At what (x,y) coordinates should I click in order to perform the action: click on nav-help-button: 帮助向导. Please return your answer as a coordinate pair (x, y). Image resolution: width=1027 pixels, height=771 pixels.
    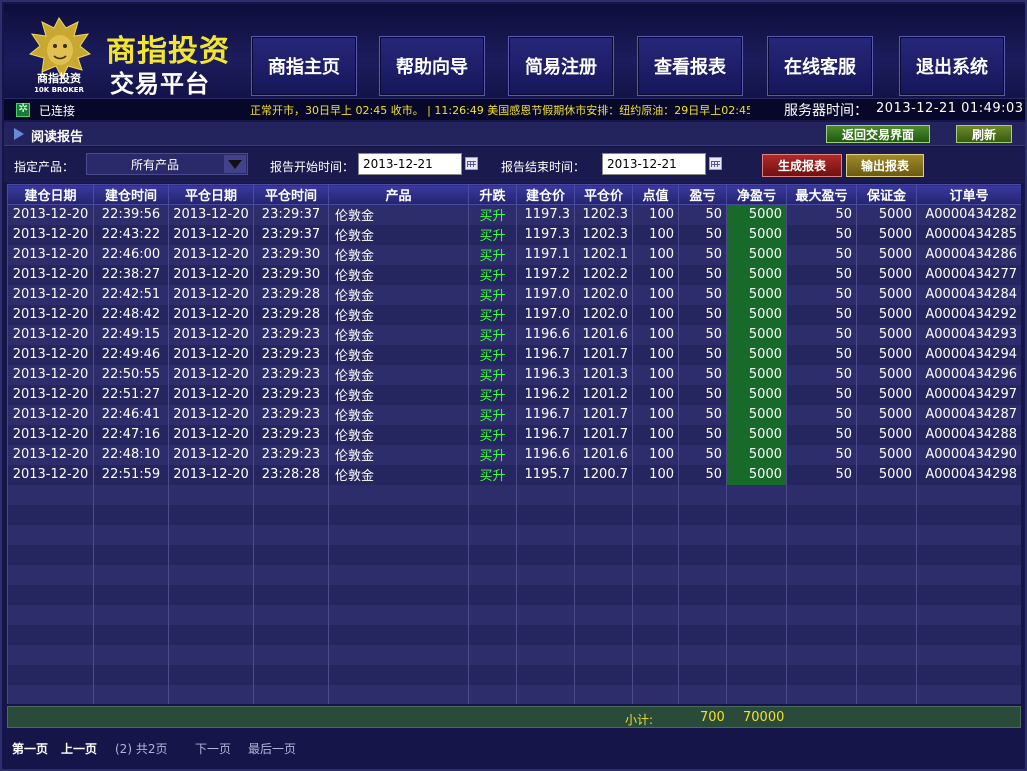
    Looking at the image, I should click on (432, 66).